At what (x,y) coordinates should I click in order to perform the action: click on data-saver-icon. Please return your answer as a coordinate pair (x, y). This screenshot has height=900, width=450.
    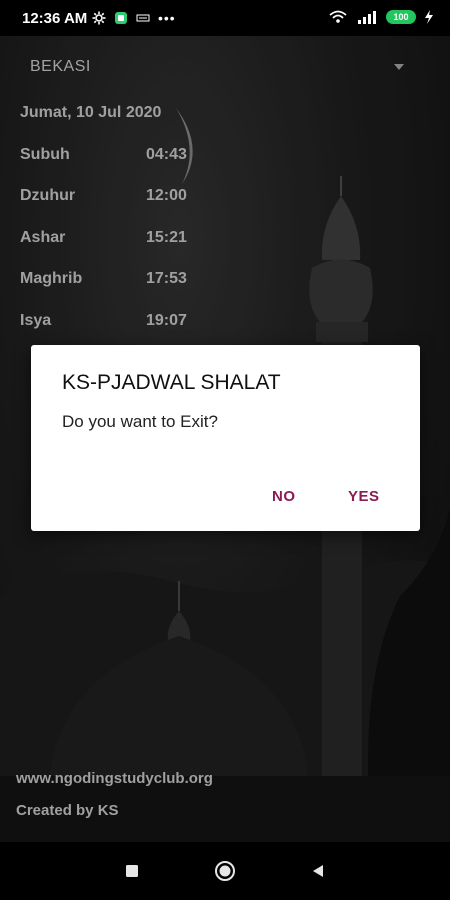
    Looking at the image, I should click on (143, 18).